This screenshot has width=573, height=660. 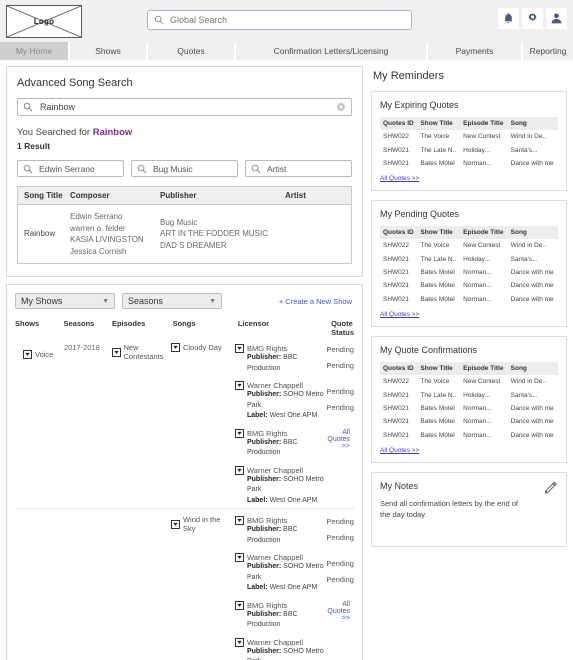 I want to click on publisher-filter: Bug Music, so click(x=184, y=168).